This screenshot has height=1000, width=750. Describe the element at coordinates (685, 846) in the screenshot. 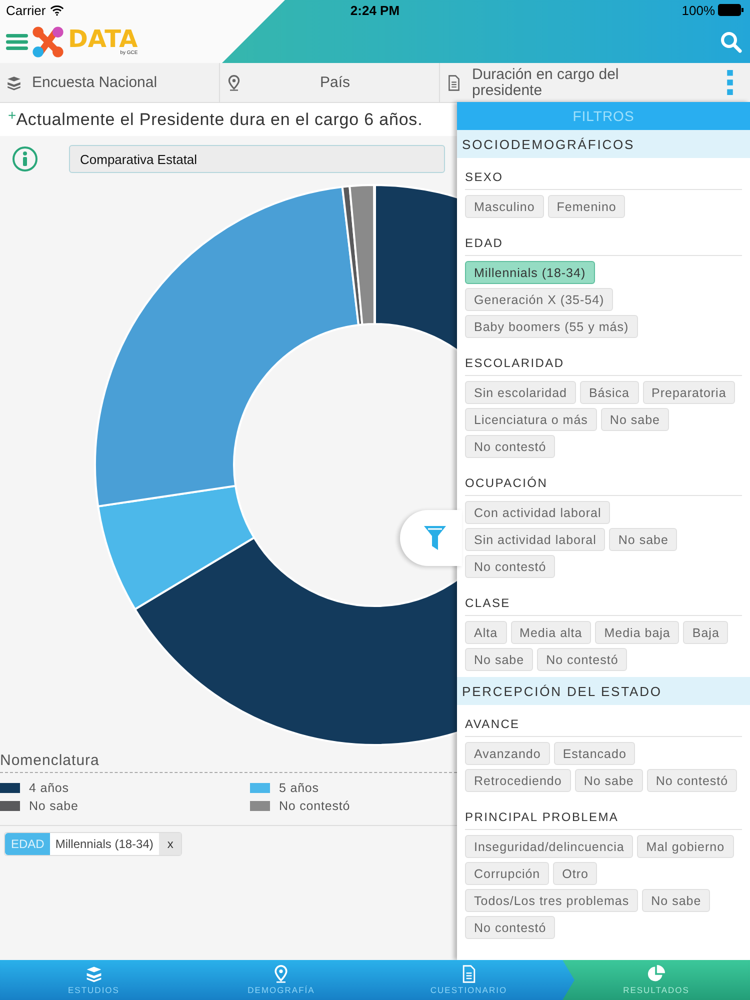

I see `filter-option: Mal gobierno` at that location.